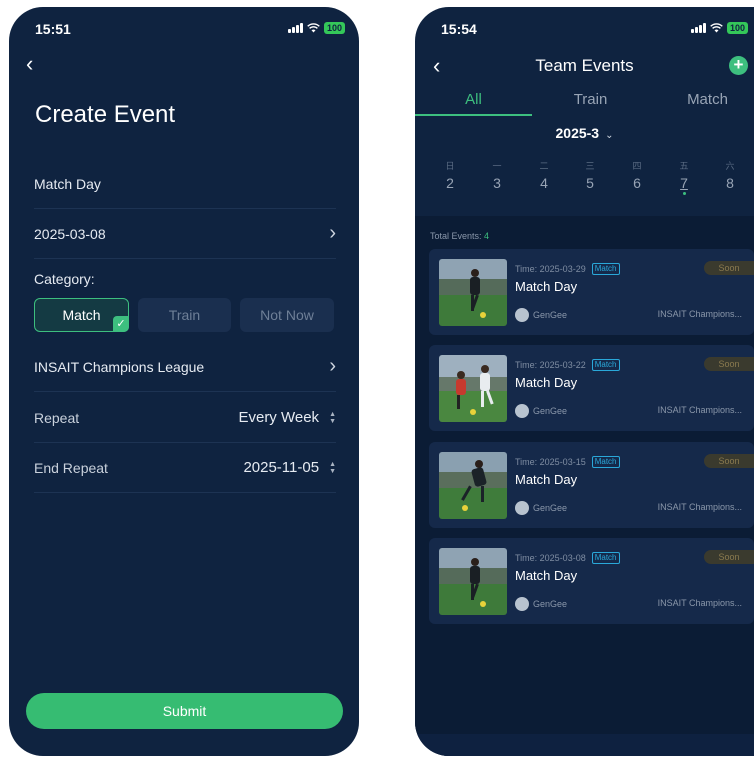  Describe the element at coordinates (450, 166) in the screenshot. I see `weekday-label: 日` at that location.